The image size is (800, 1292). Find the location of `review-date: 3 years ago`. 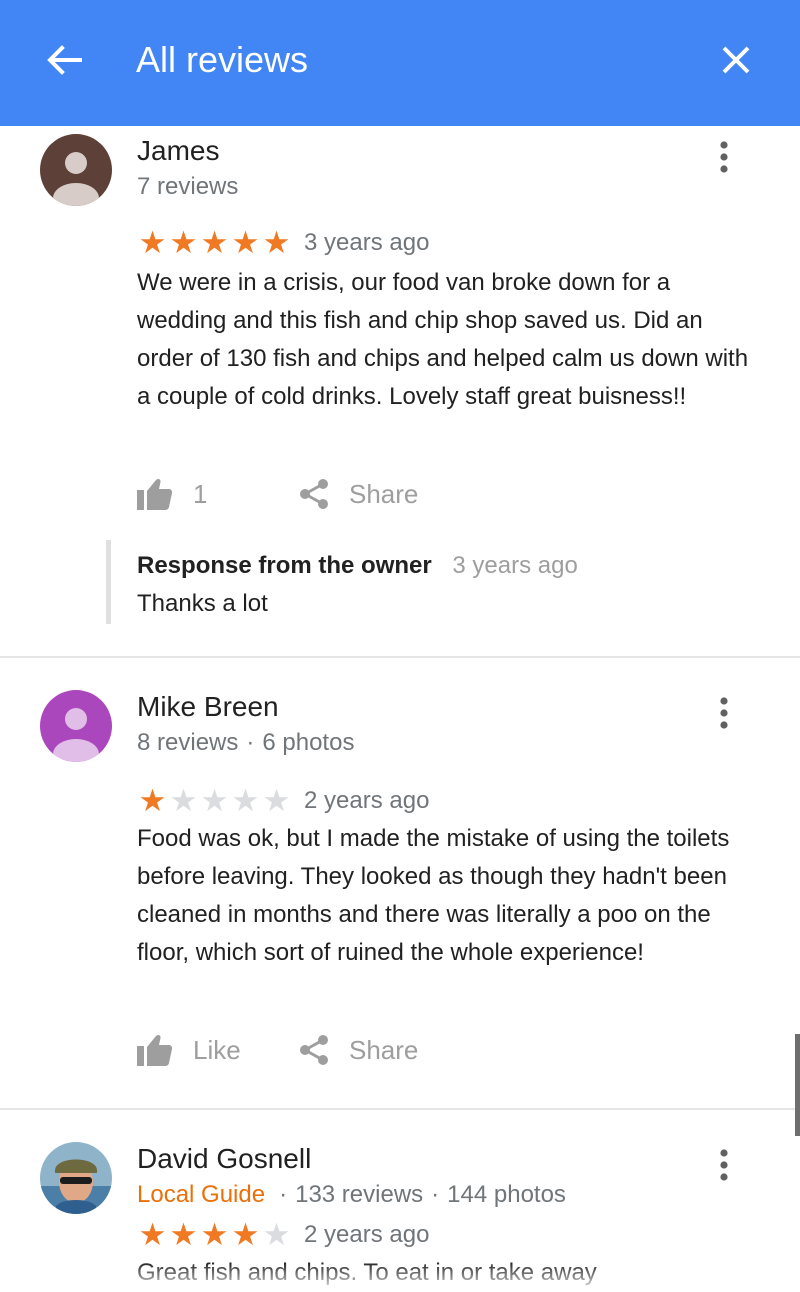

review-date: 3 years ago is located at coordinates (367, 242).